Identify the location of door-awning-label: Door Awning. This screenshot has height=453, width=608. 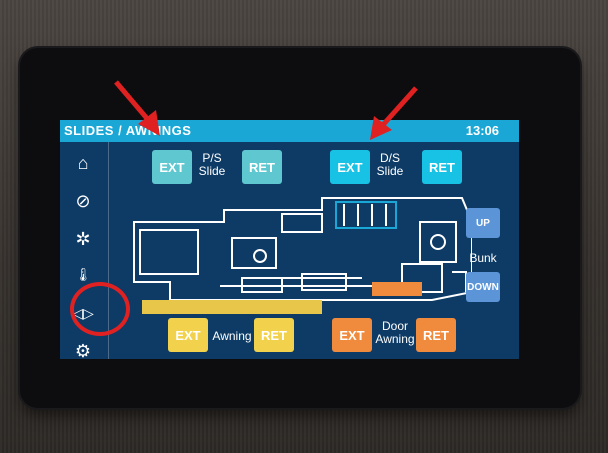
(395, 333).